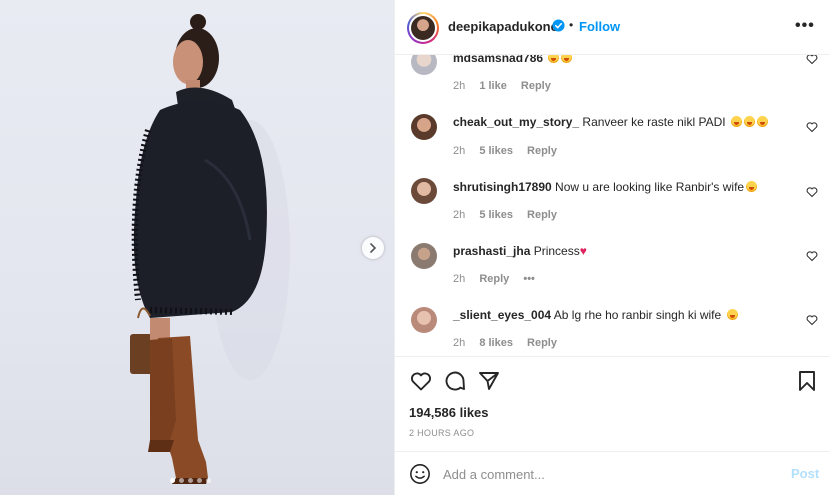 Image resolution: width=830 pixels, height=495 pixels. What do you see at coordinates (507, 86) in the screenshot?
I see `comment-meta: 2h 1 like Reply` at bounding box center [507, 86].